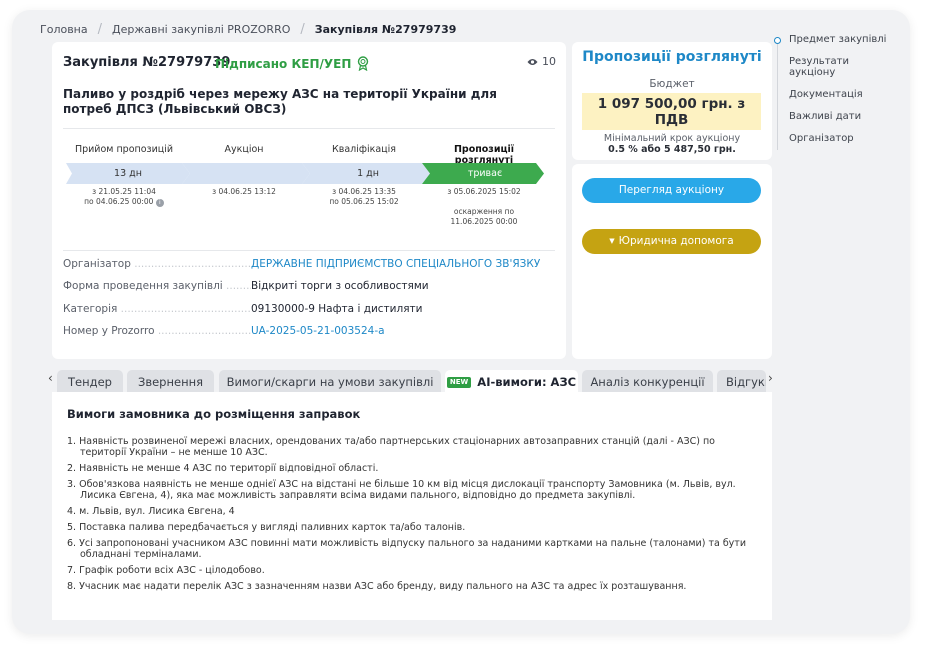  I want to click on signed-status: Підписано КЕП/УЕП, so click(292, 63).